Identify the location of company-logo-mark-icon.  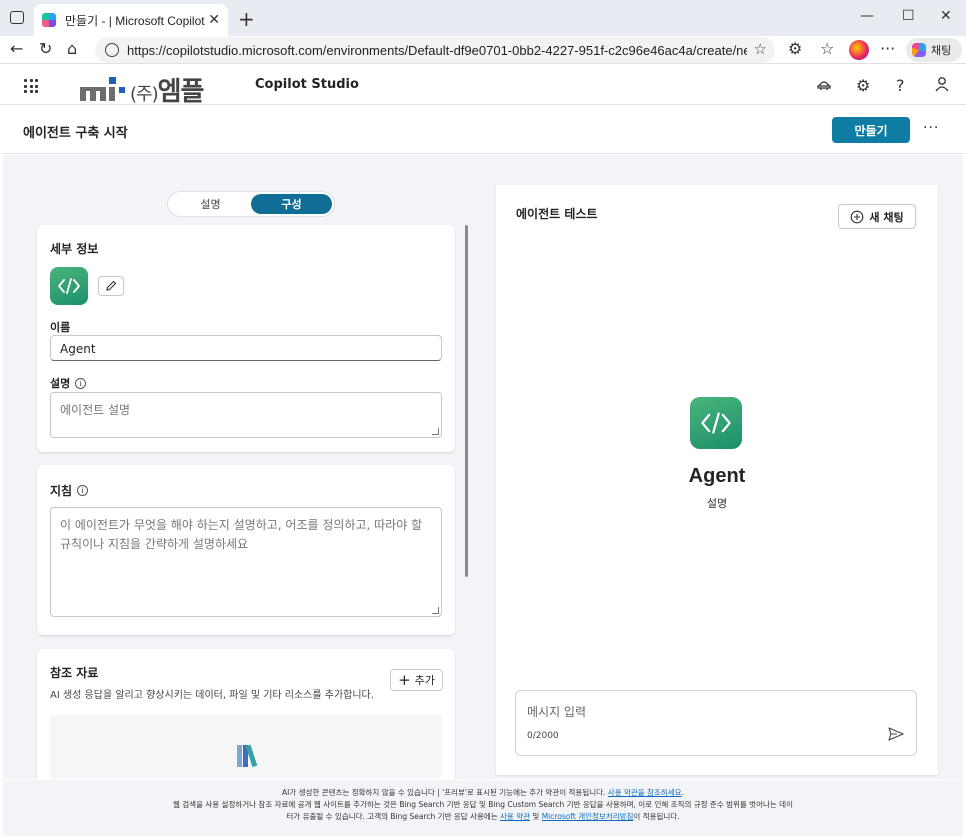
(102, 89).